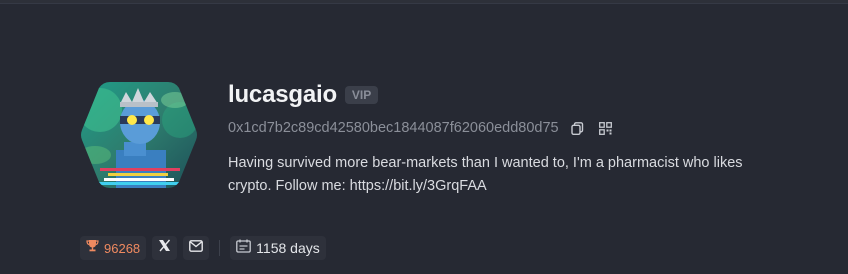 This screenshot has width=848, height=274. What do you see at coordinates (288, 248) in the screenshot?
I see `account-age: 1158 days` at bounding box center [288, 248].